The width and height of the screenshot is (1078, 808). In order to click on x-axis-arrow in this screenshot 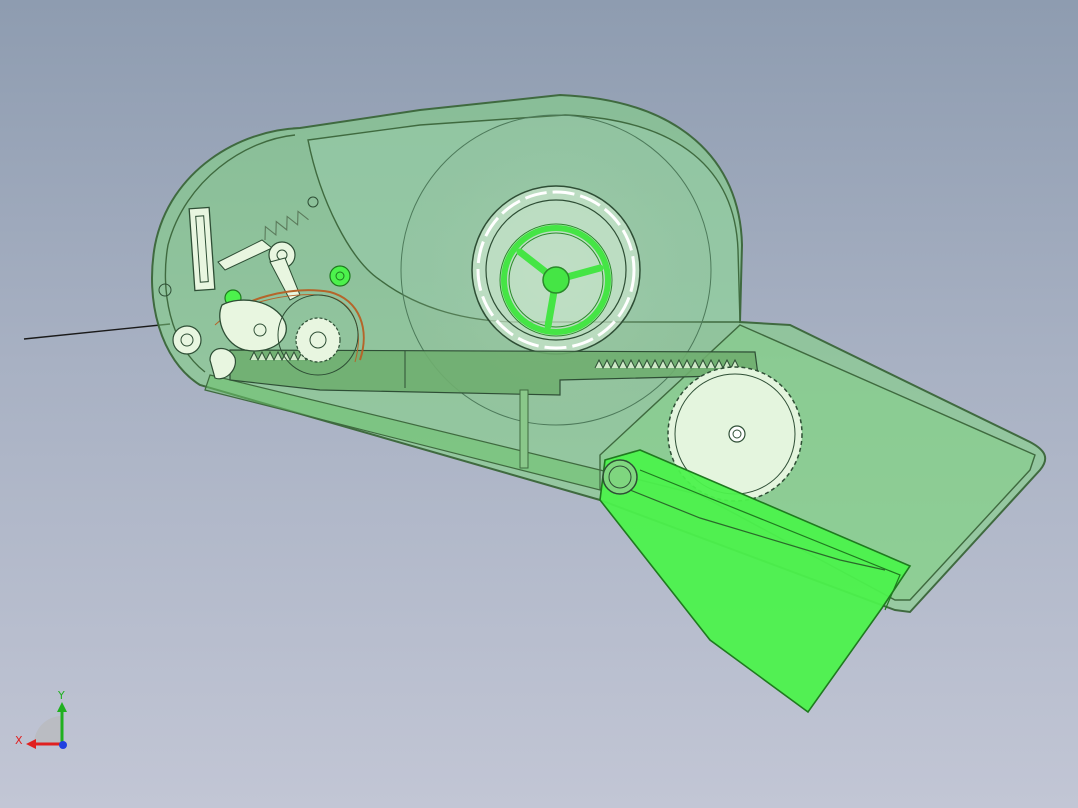, I will do `click(31, 744)`.